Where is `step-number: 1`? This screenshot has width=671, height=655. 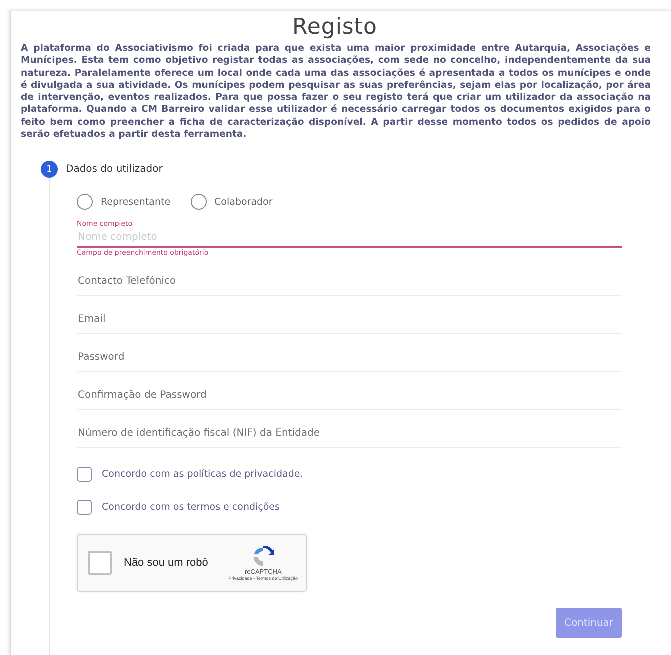
step-number: 1 is located at coordinates (49, 169).